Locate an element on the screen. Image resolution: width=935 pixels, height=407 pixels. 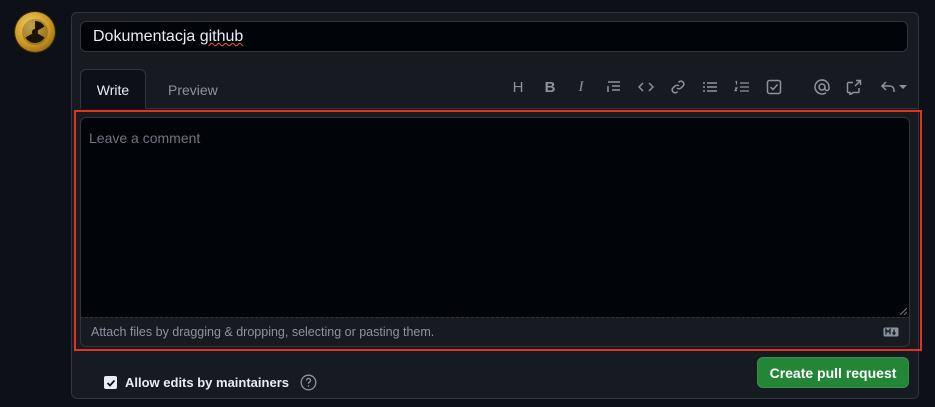
title-value: Dokumentacja is located at coordinates (146, 36).